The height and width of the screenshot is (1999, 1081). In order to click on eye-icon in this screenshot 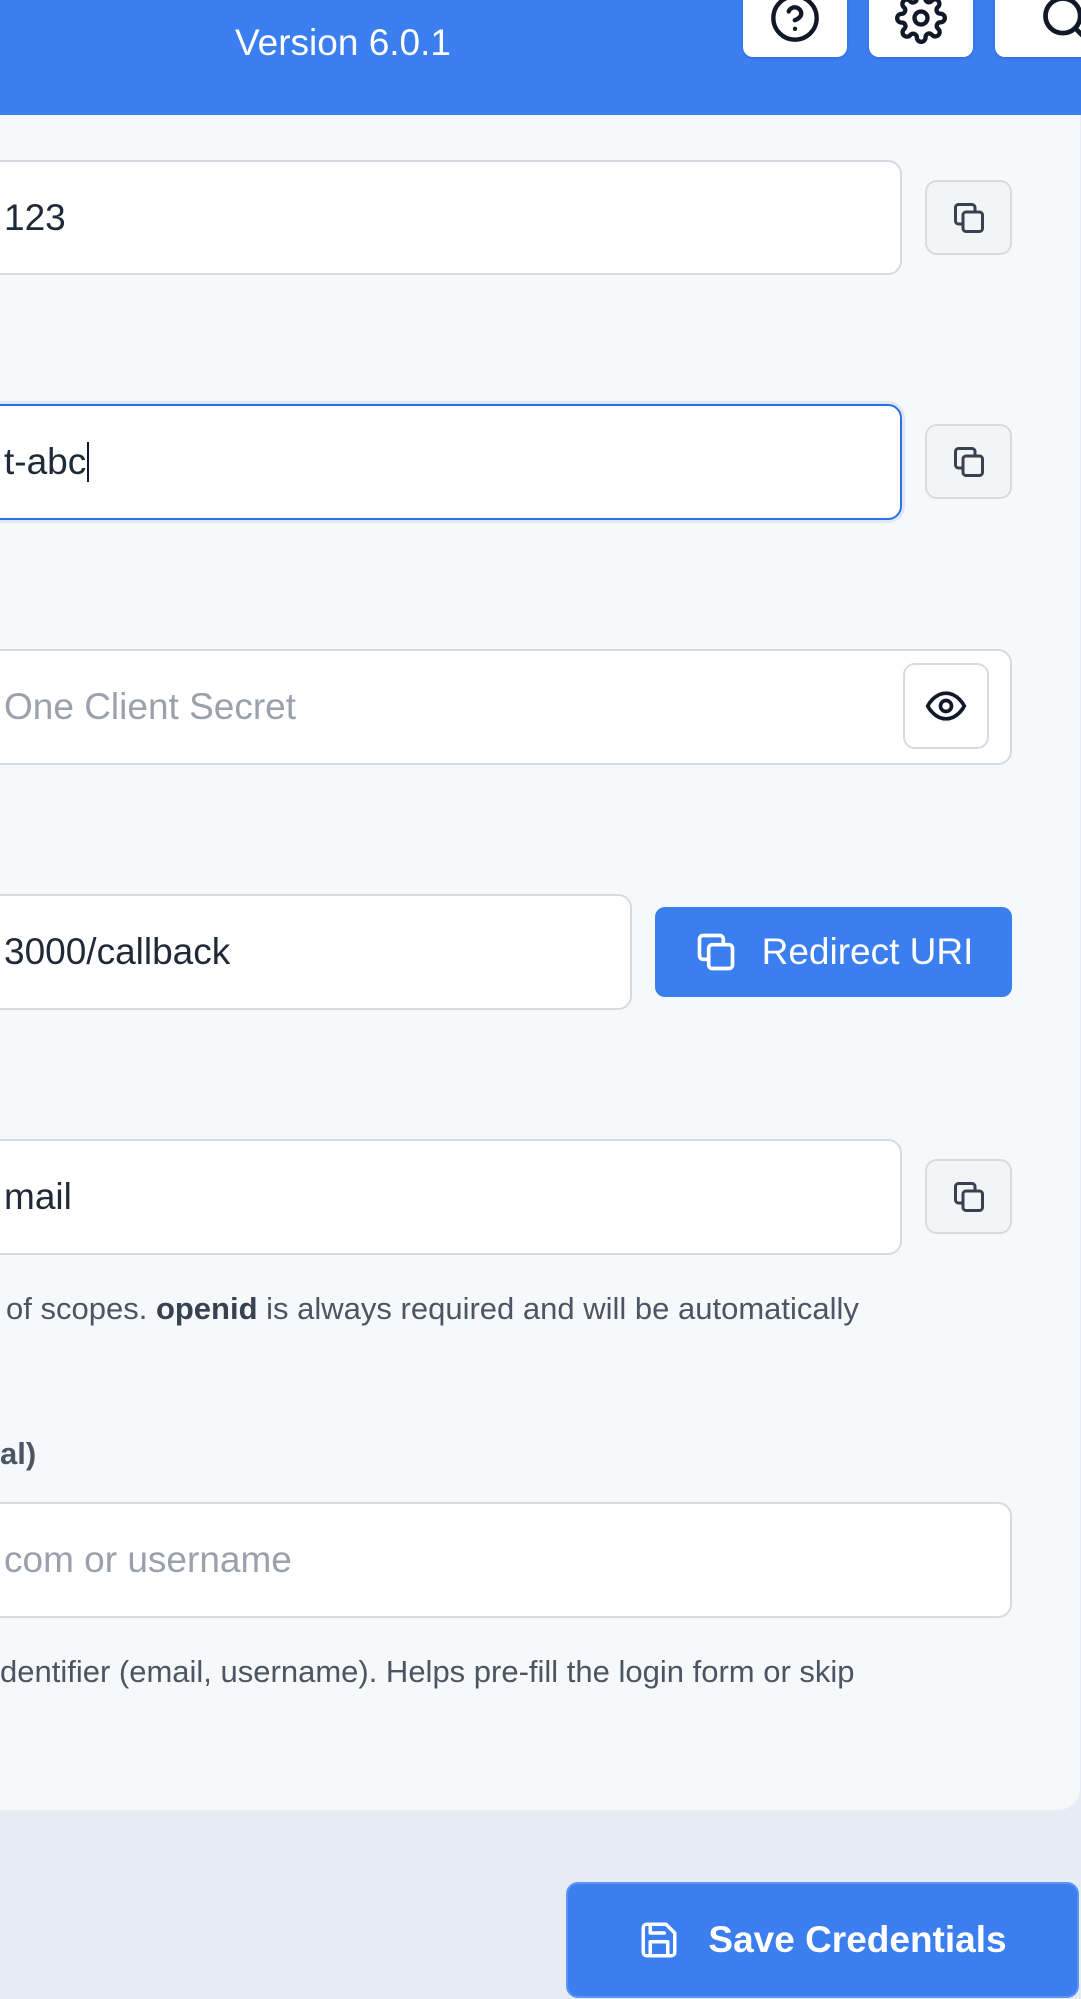, I will do `click(946, 706)`.